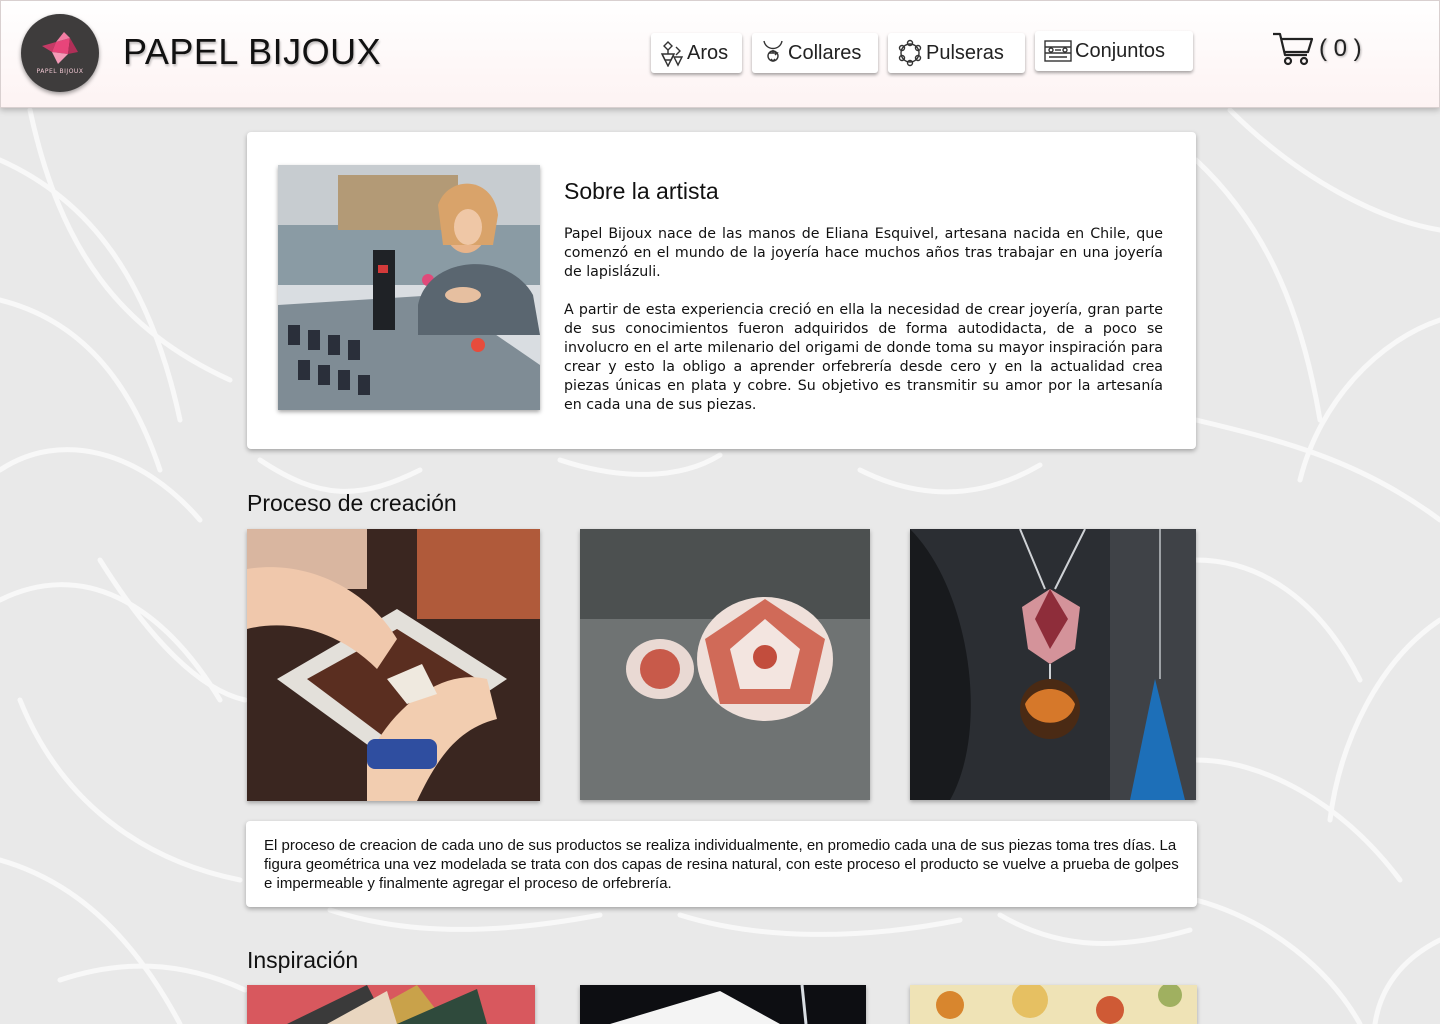 This screenshot has width=1440, height=1024. Describe the element at coordinates (303, 960) in the screenshot. I see `inspiration-title: Inspiración` at that location.